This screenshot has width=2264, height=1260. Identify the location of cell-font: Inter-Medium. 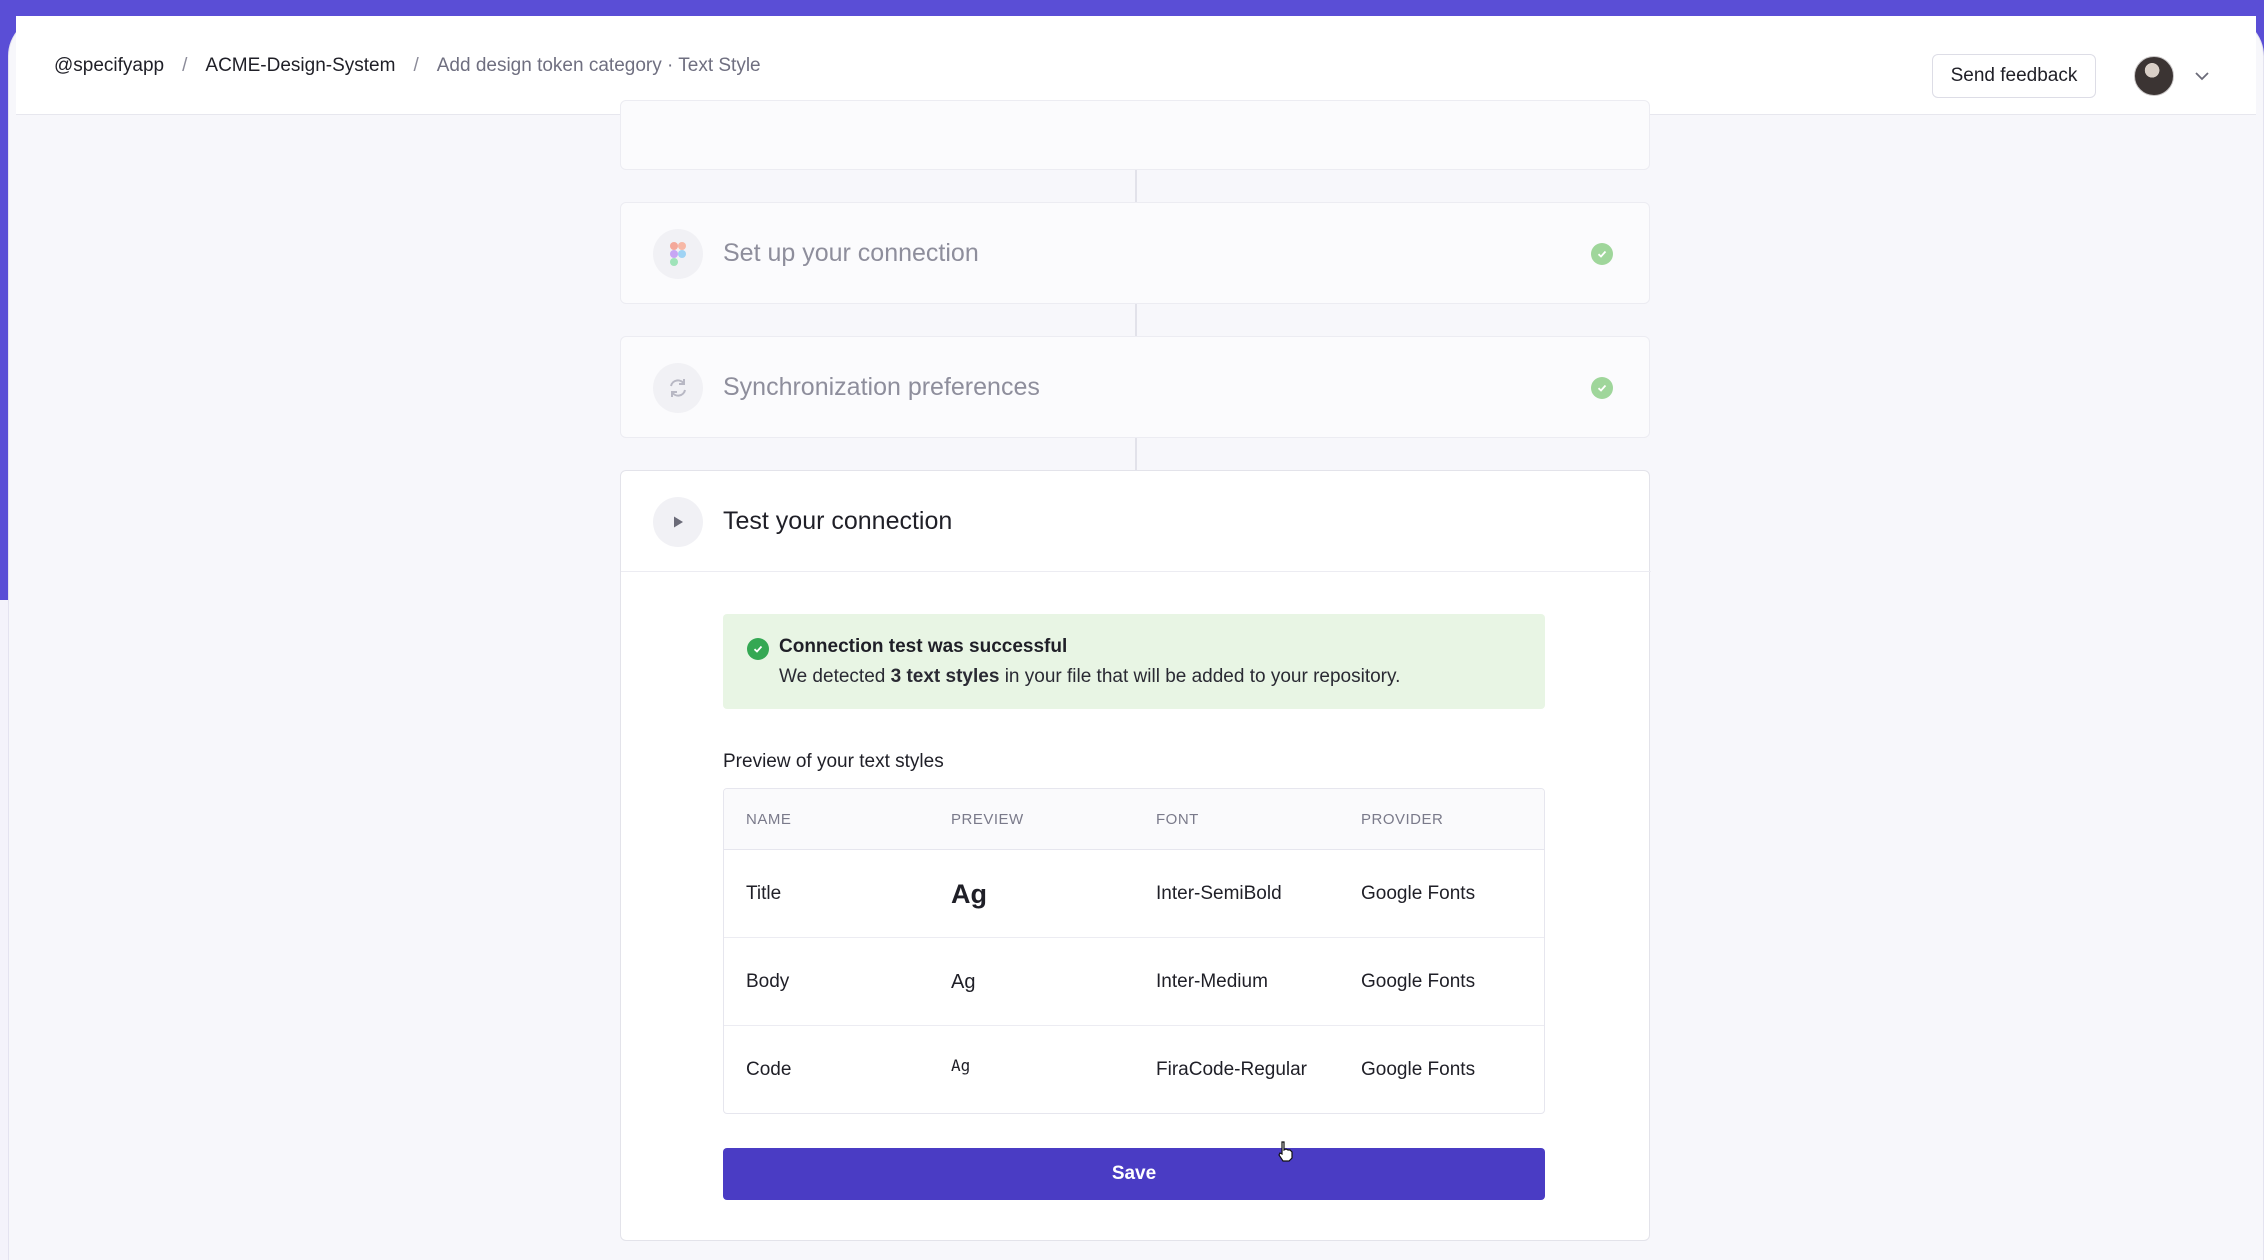
(1212, 981).